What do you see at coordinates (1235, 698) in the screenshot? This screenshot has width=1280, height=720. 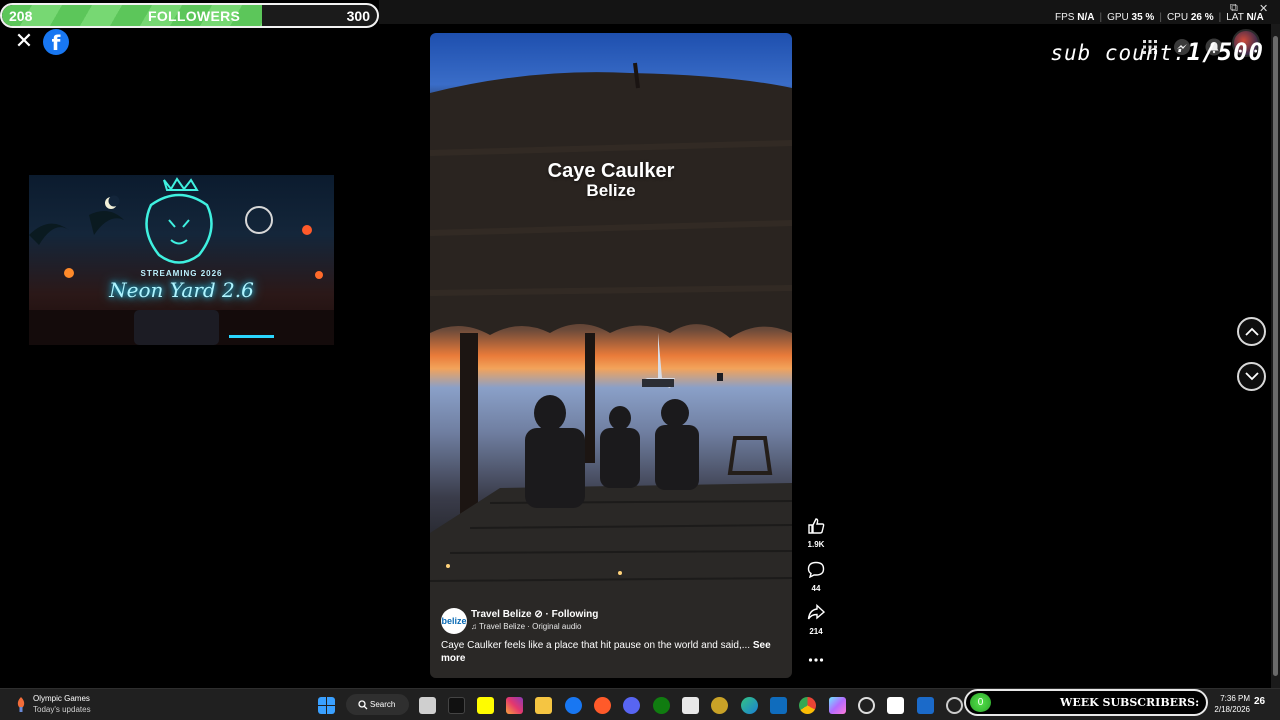 I see `clock-time: 7:36 PM` at bounding box center [1235, 698].